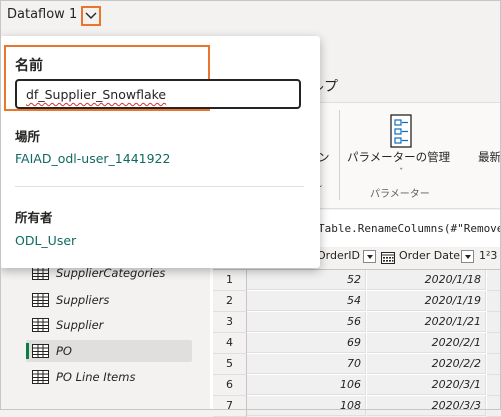  I want to click on cell-order-date: 2020/3/3, so click(426, 406).